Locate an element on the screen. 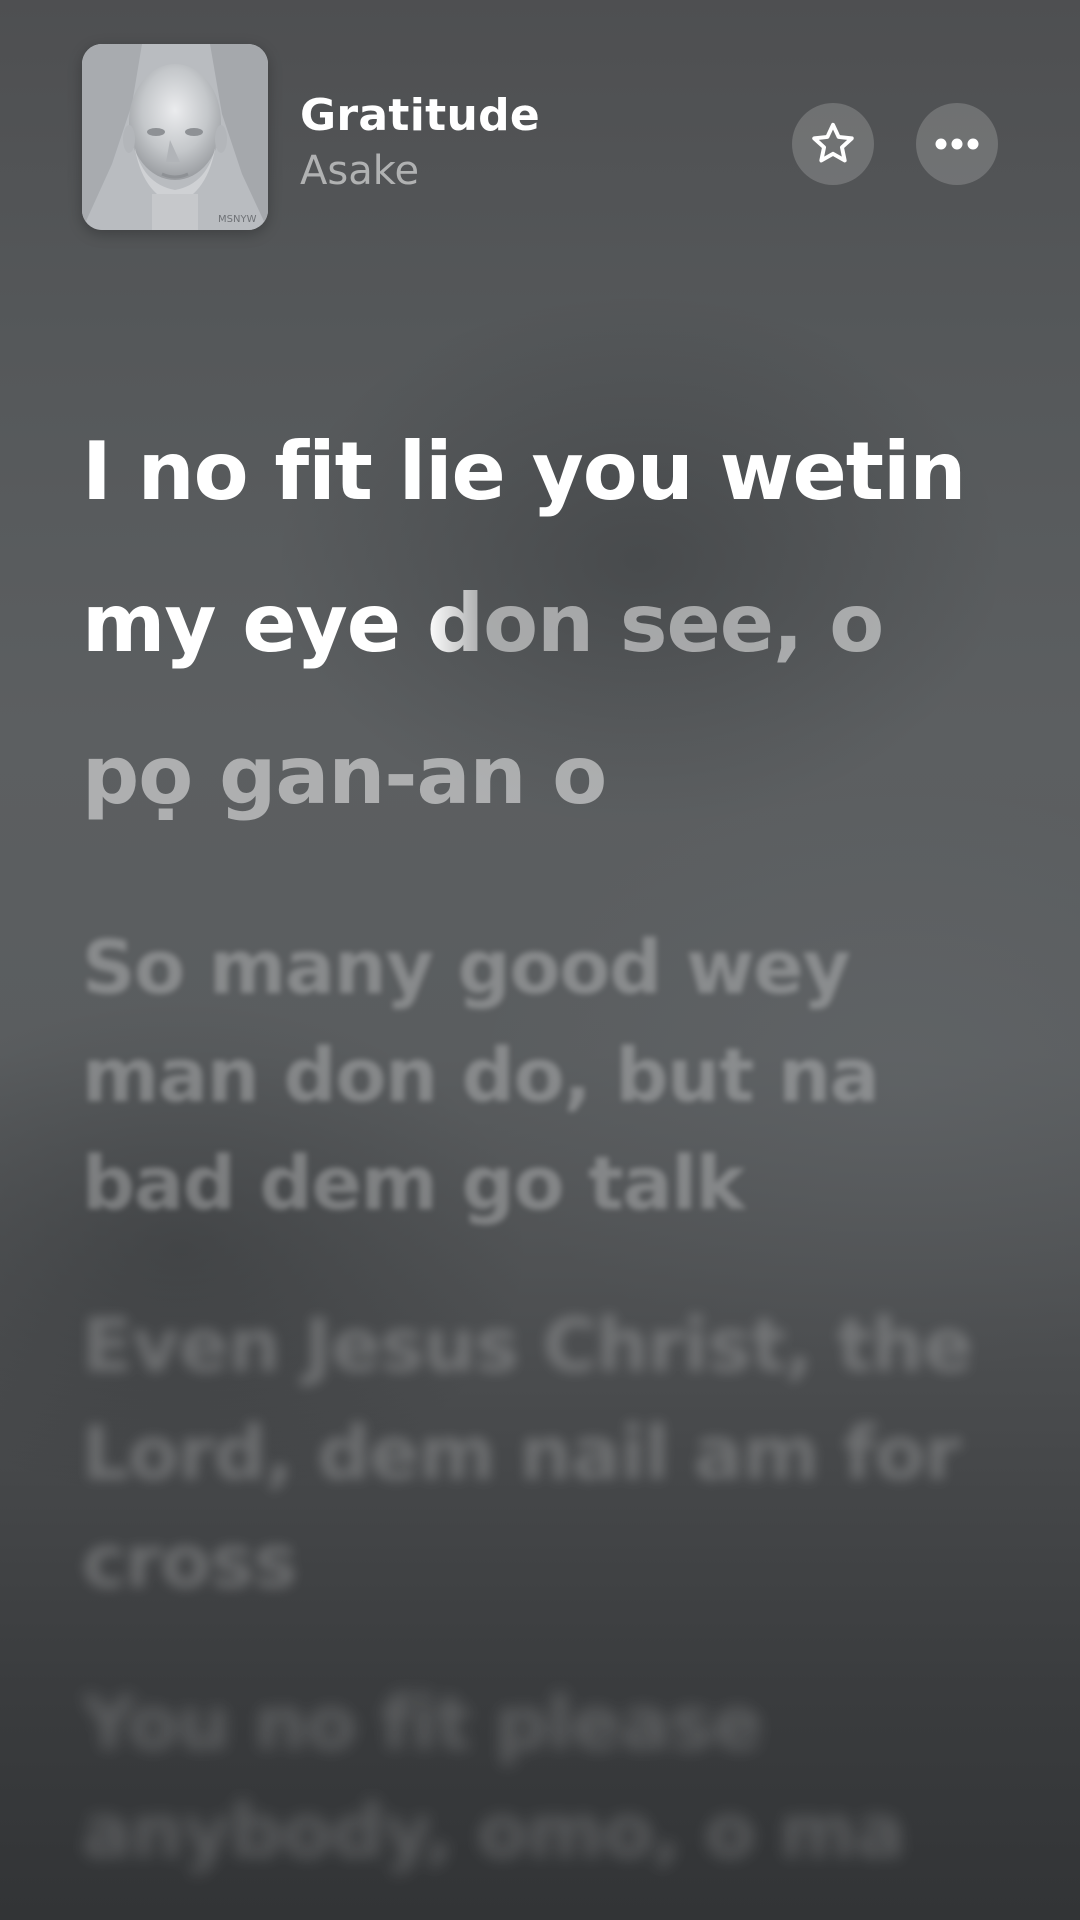 This screenshot has width=1080, height=1920. artwork-text: MSNYW is located at coordinates (237, 219).